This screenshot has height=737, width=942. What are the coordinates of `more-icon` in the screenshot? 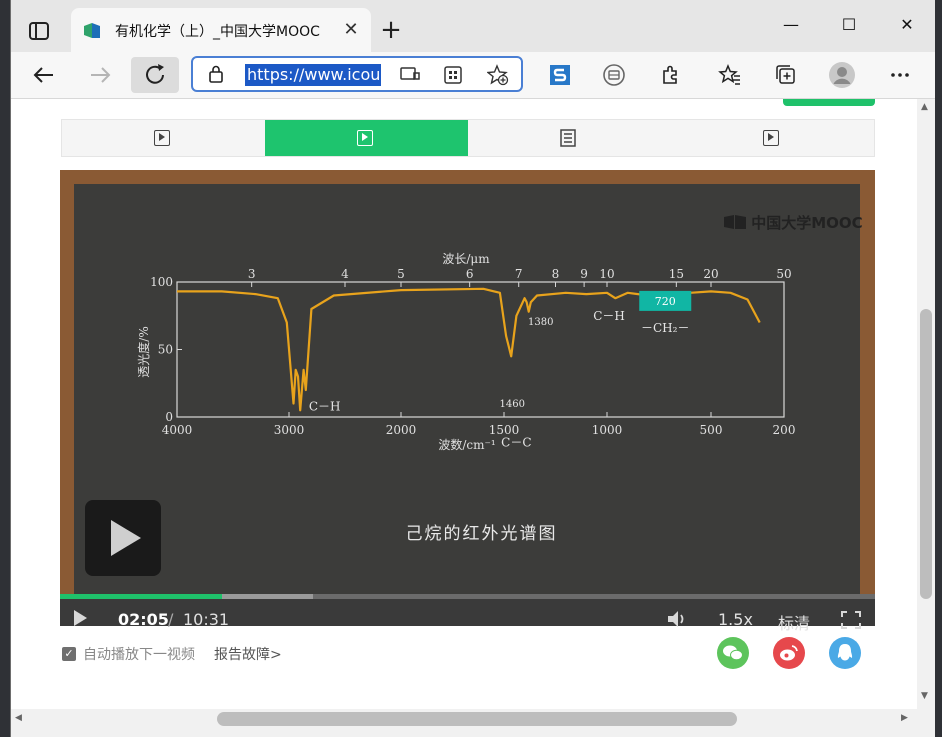 It's located at (900, 75).